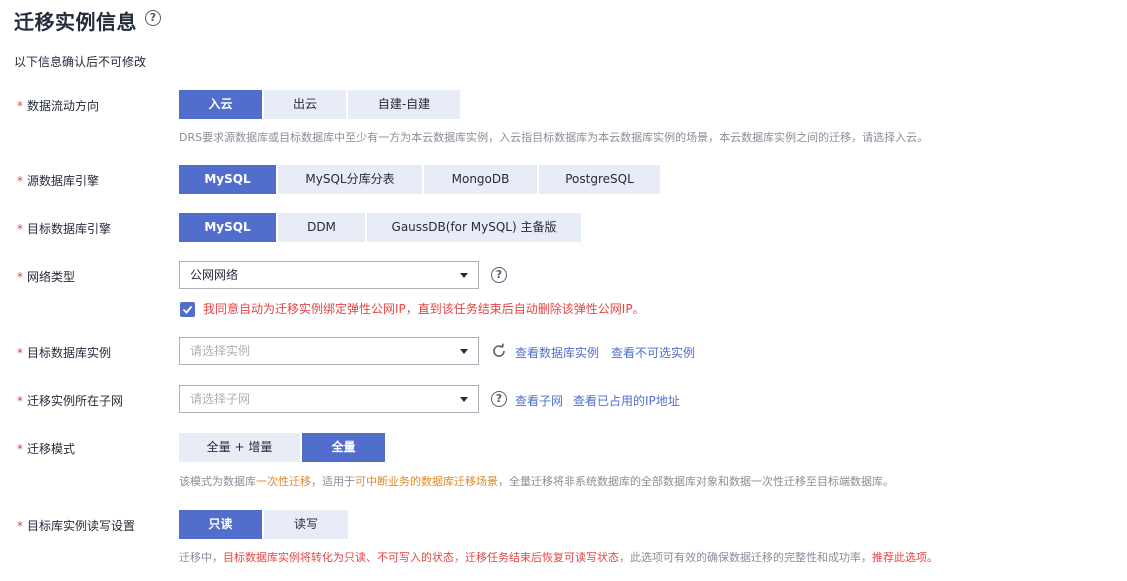 Image resolution: width=1127 pixels, height=581 pixels. What do you see at coordinates (305, 104) in the screenshot?
I see `direction-option-outbound: 出云` at bounding box center [305, 104].